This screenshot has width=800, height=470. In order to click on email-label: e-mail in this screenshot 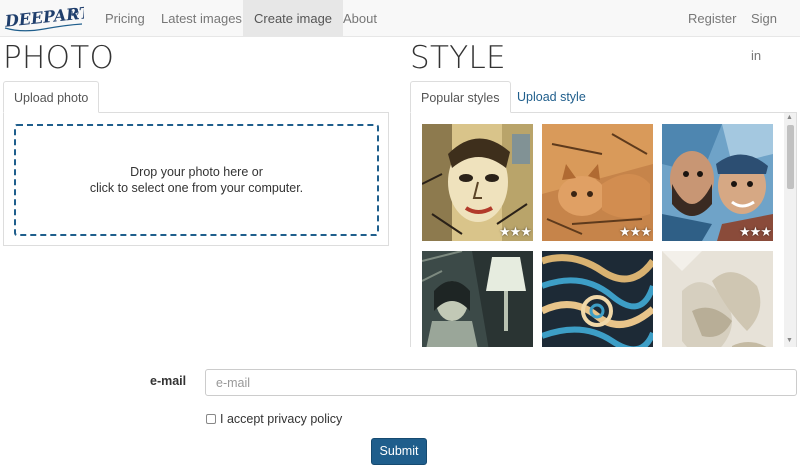, I will do `click(168, 381)`.